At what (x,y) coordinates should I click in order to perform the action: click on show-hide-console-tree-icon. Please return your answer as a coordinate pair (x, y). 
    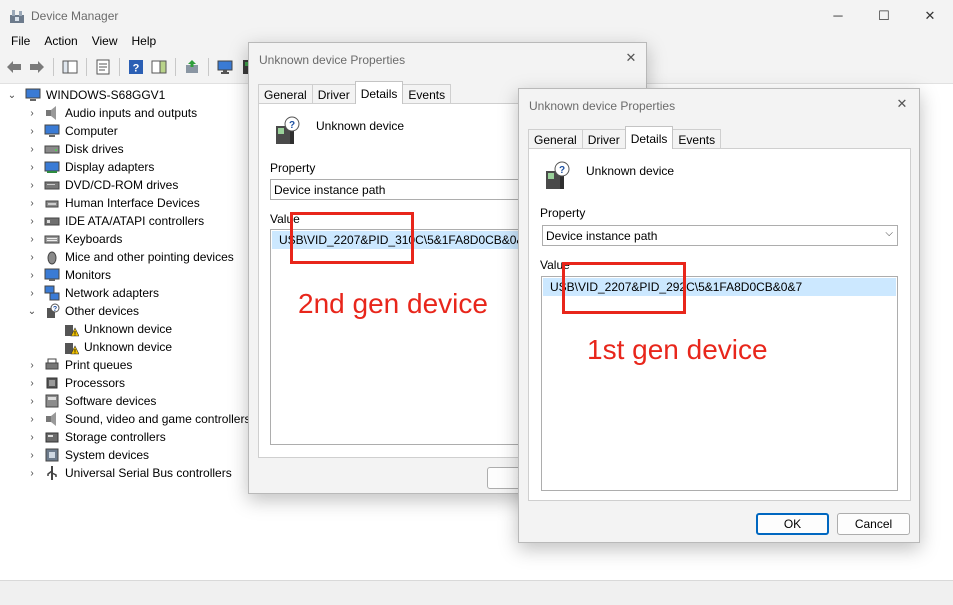
    Looking at the image, I should click on (70, 67).